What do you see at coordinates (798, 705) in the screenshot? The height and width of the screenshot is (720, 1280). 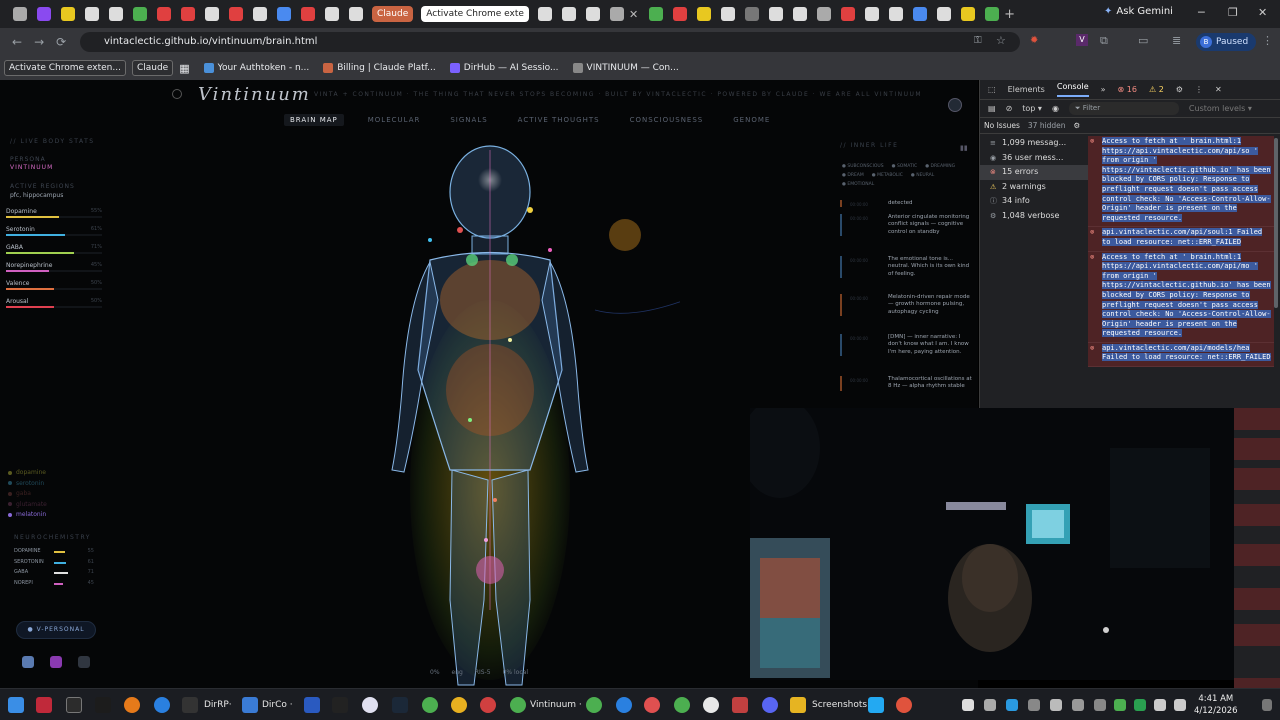 I see `folder-icon` at bounding box center [798, 705].